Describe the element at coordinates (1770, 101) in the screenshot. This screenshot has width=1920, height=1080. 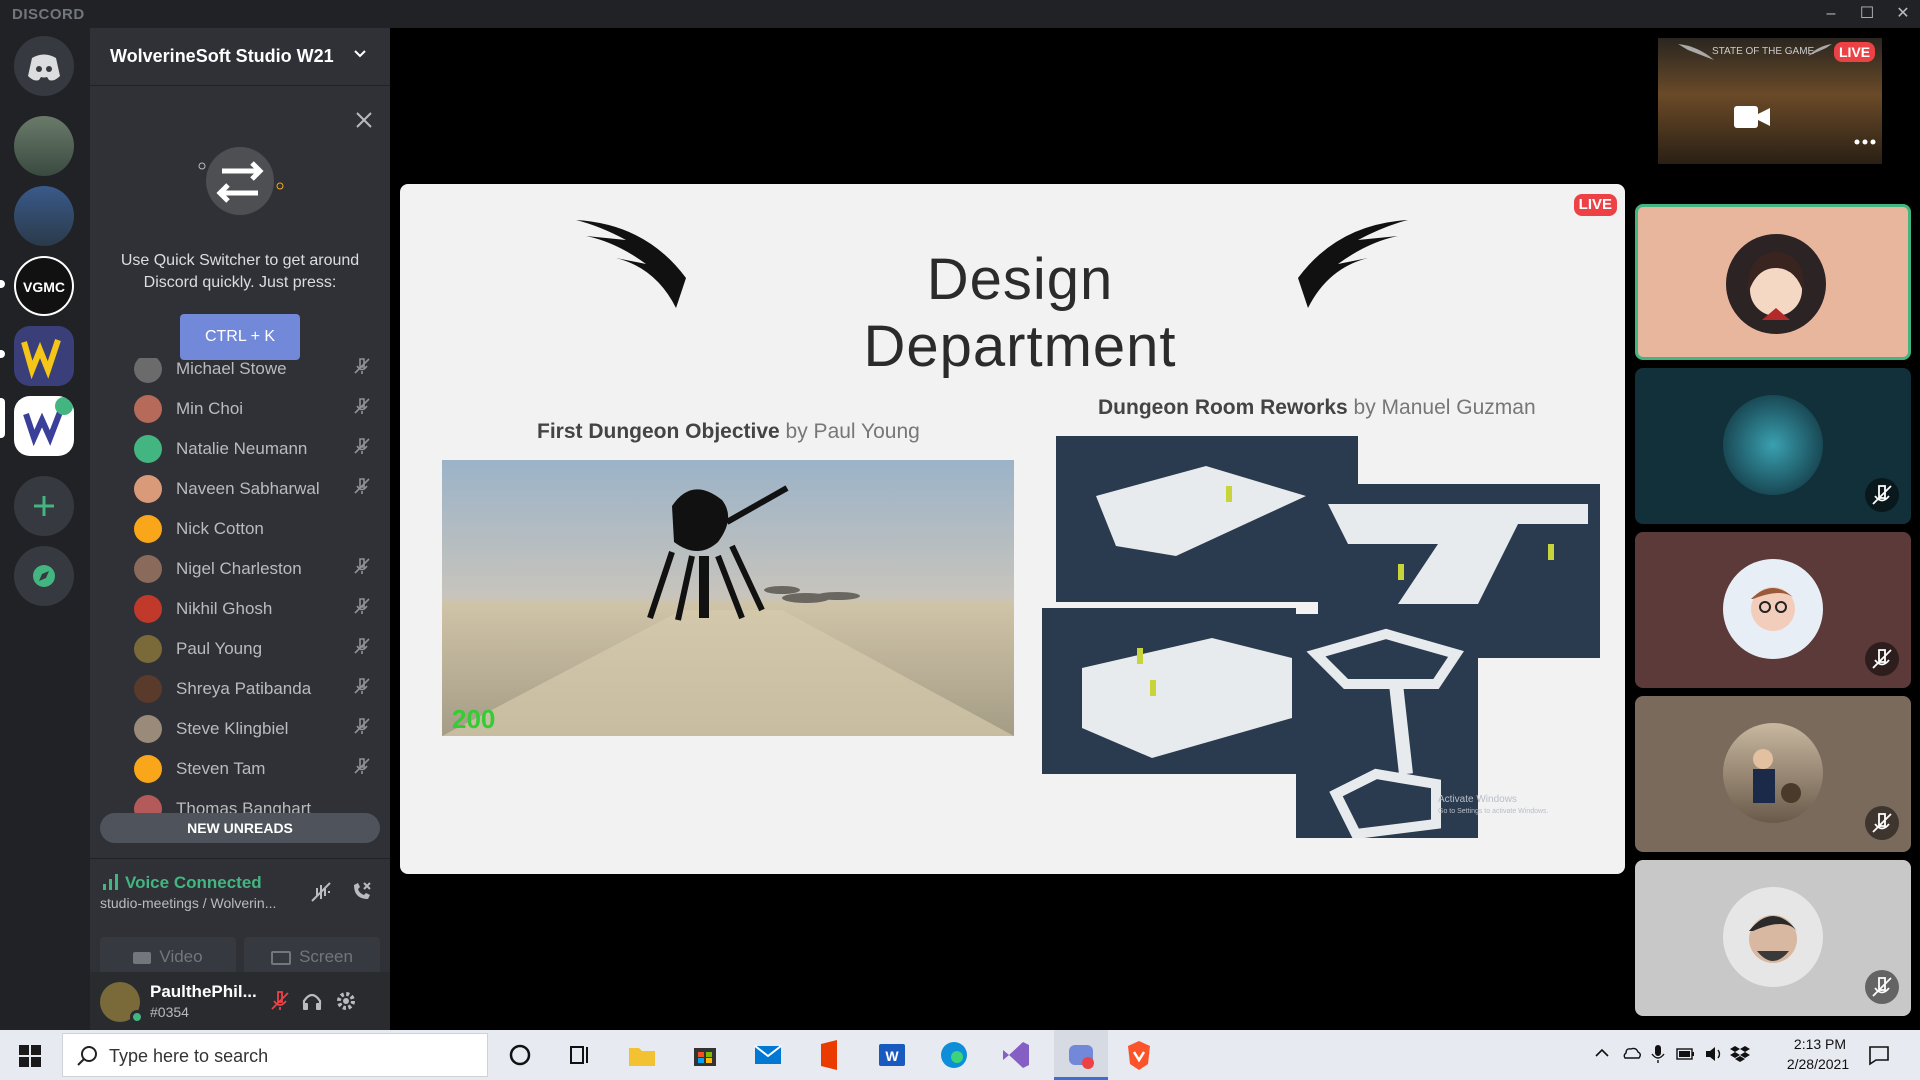
I see `state-of-the-game-stream: STATE OF THE GAME LIVE` at that location.